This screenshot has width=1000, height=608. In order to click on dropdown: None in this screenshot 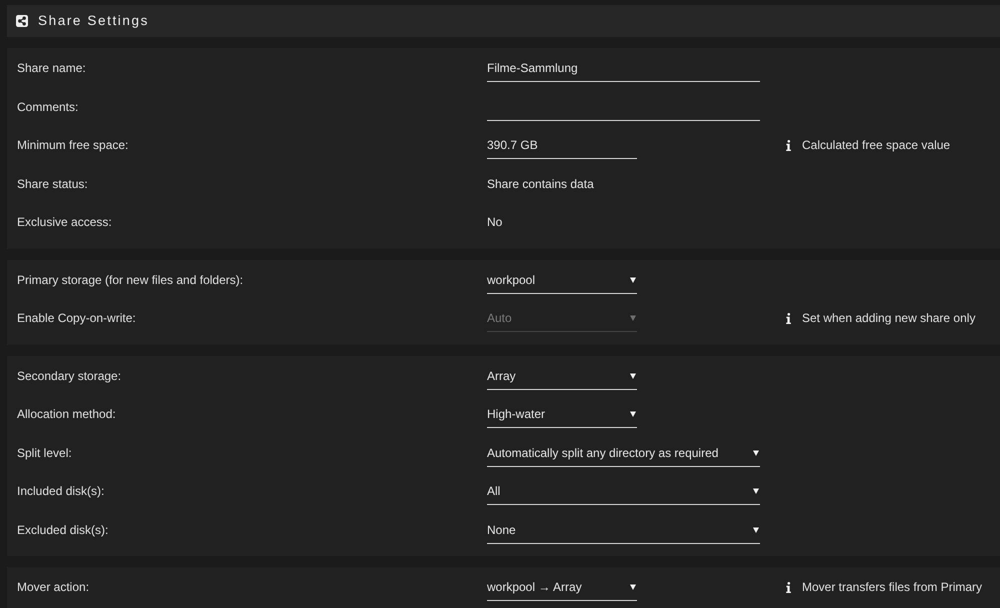, I will do `click(623, 532)`.